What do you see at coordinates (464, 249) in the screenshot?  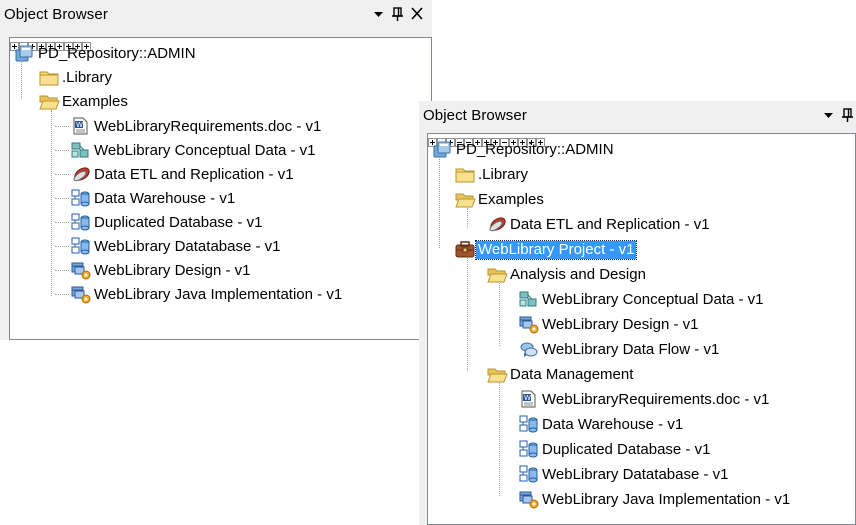 I see `project-briefcase-icon` at bounding box center [464, 249].